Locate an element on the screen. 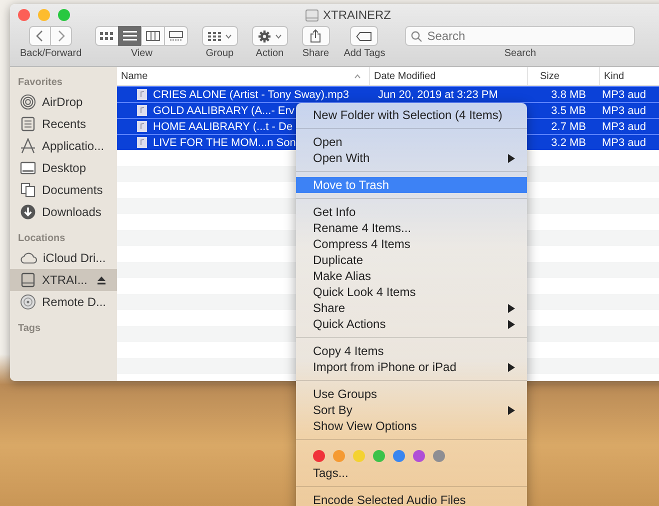  file-row: CRIES ALONE (Artist - Tony Sway).mp3 Jun 20, 2019 at 3:23 PM 3.8 MB MP3 aud is located at coordinates (388, 94).